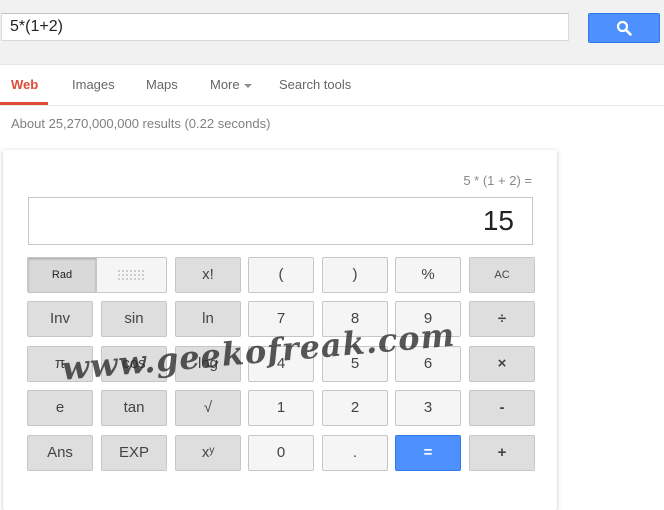  I want to click on digit-2-button: 2, so click(355, 408).